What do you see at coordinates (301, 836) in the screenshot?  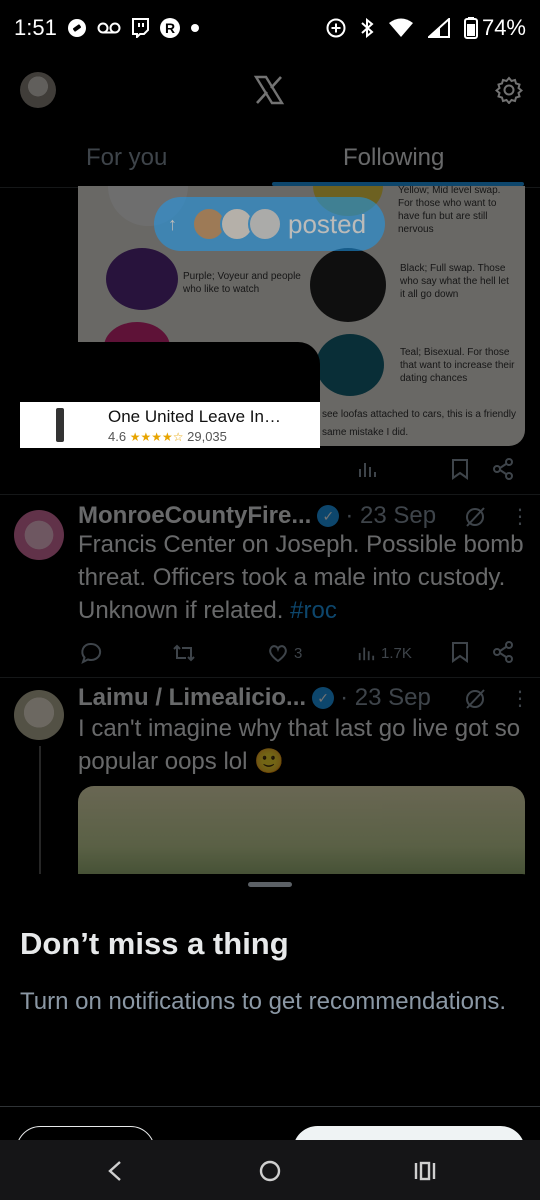 I see `tweet-image` at bounding box center [301, 836].